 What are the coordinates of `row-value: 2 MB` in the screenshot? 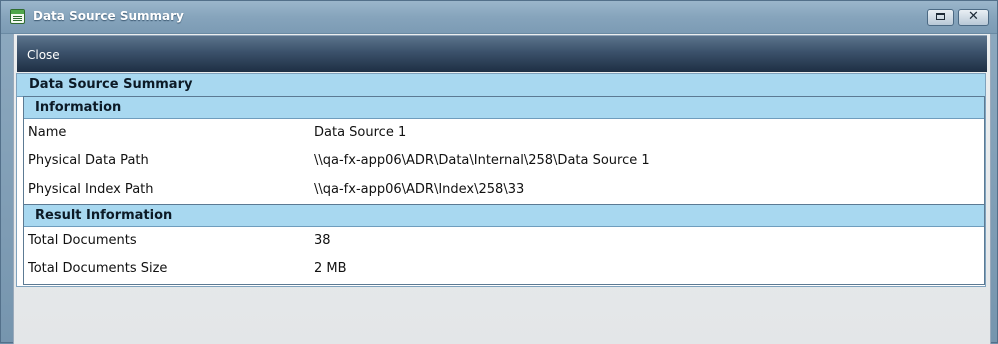 It's located at (330, 268).